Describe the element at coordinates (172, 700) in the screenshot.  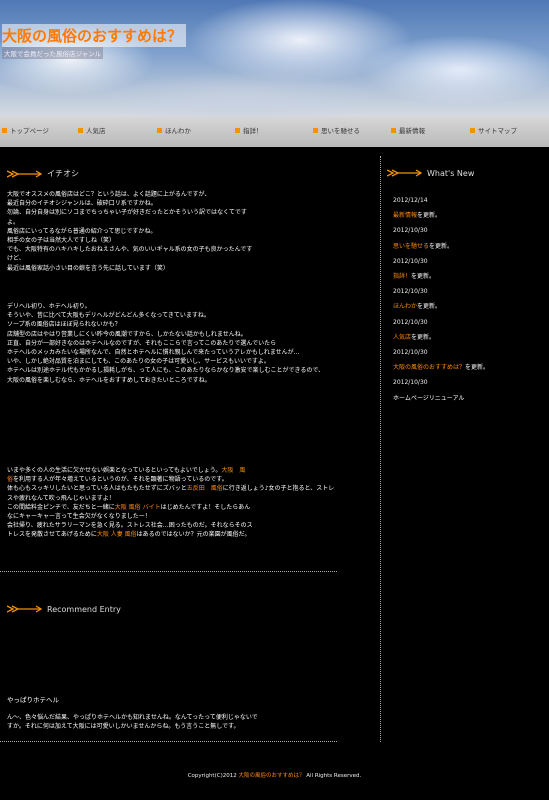
I see `entry-title: やっぱりホテヘル` at that location.